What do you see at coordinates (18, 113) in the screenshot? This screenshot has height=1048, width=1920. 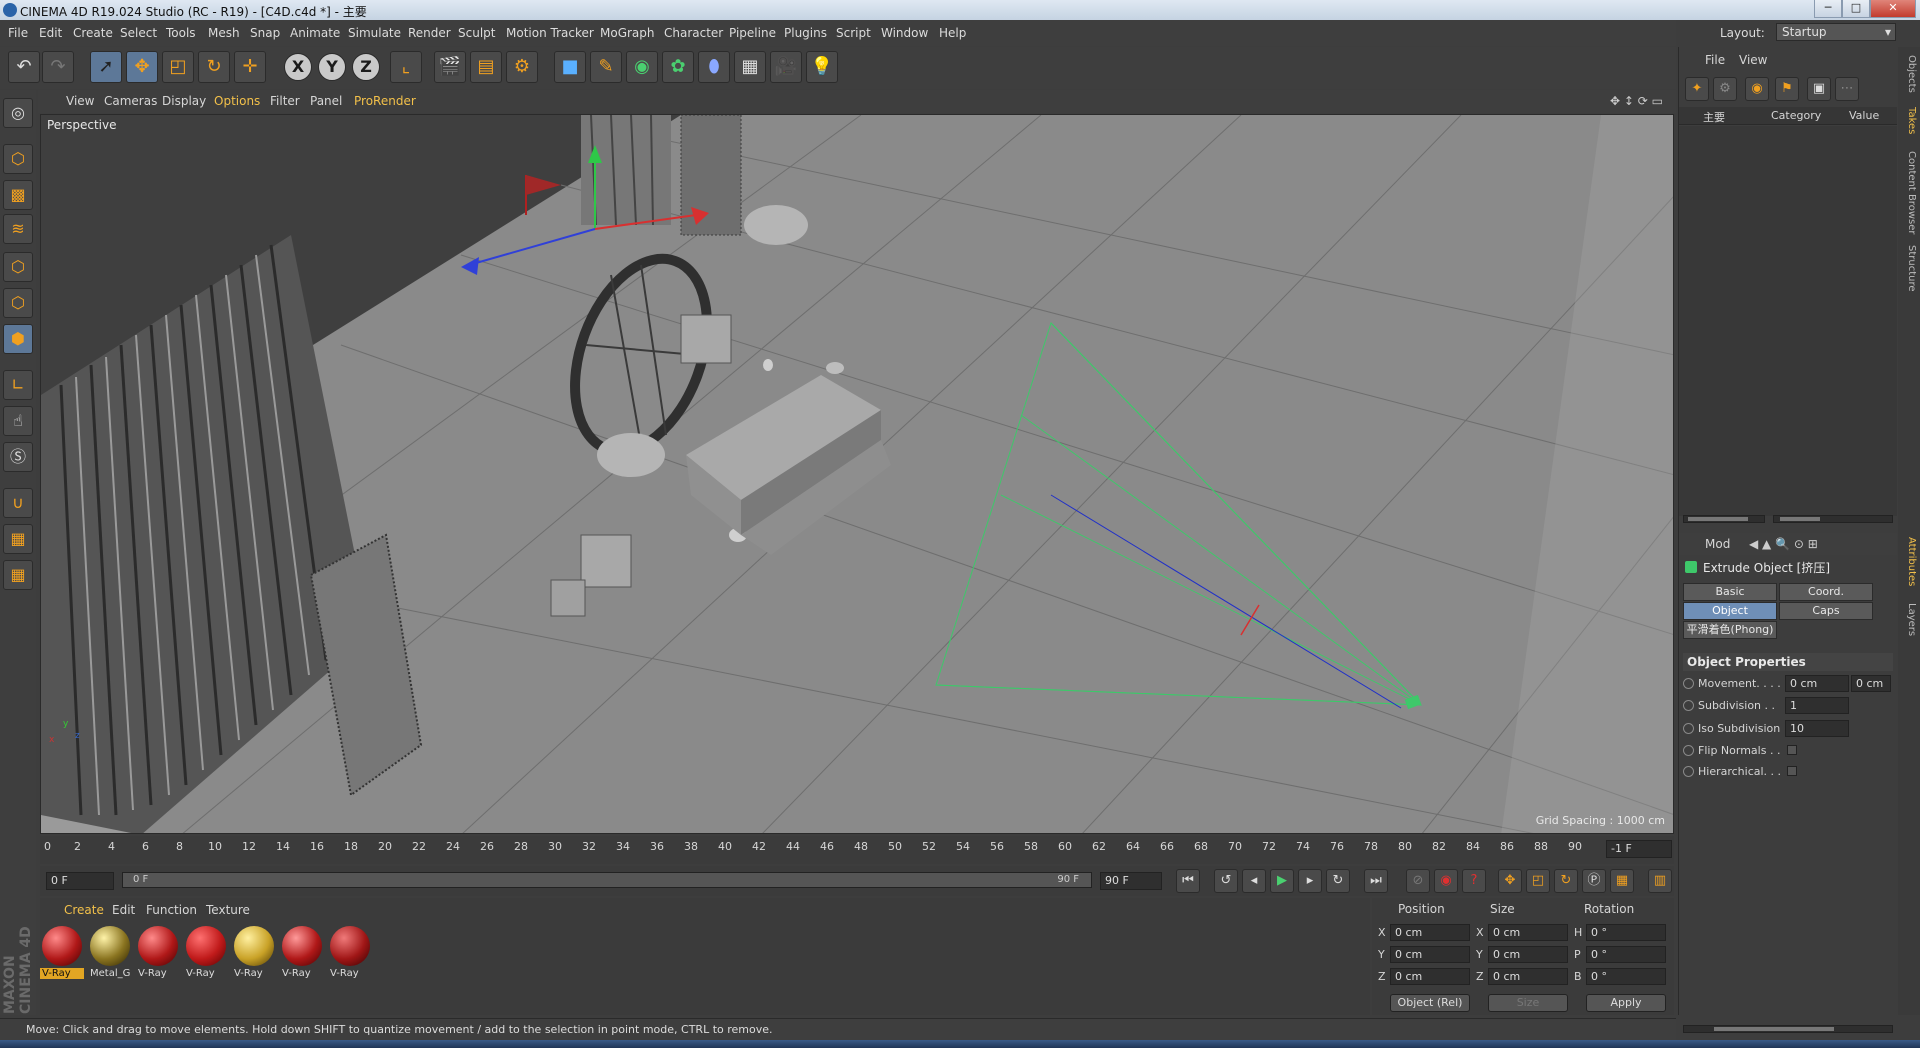 I see `make-editable-icon: ◎` at bounding box center [18, 113].